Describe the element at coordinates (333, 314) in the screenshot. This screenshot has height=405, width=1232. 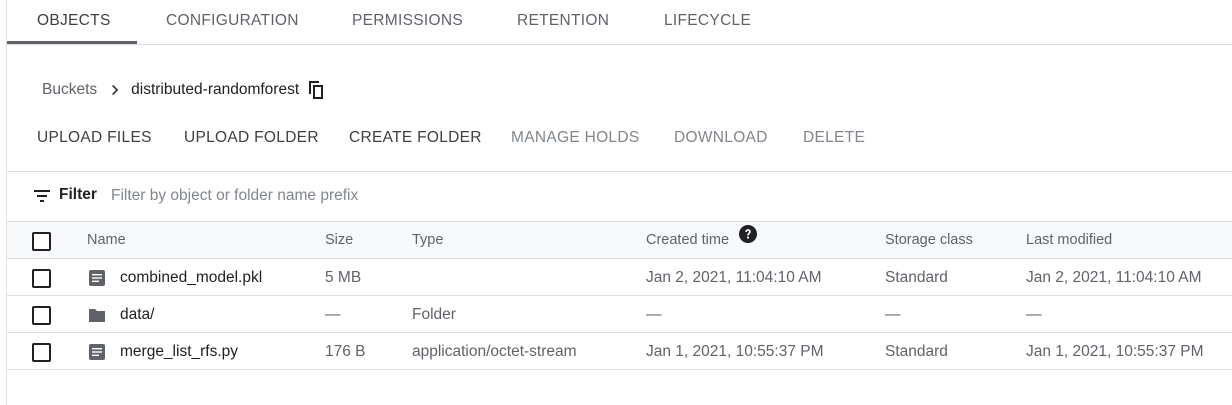
I see `object-size: —` at that location.